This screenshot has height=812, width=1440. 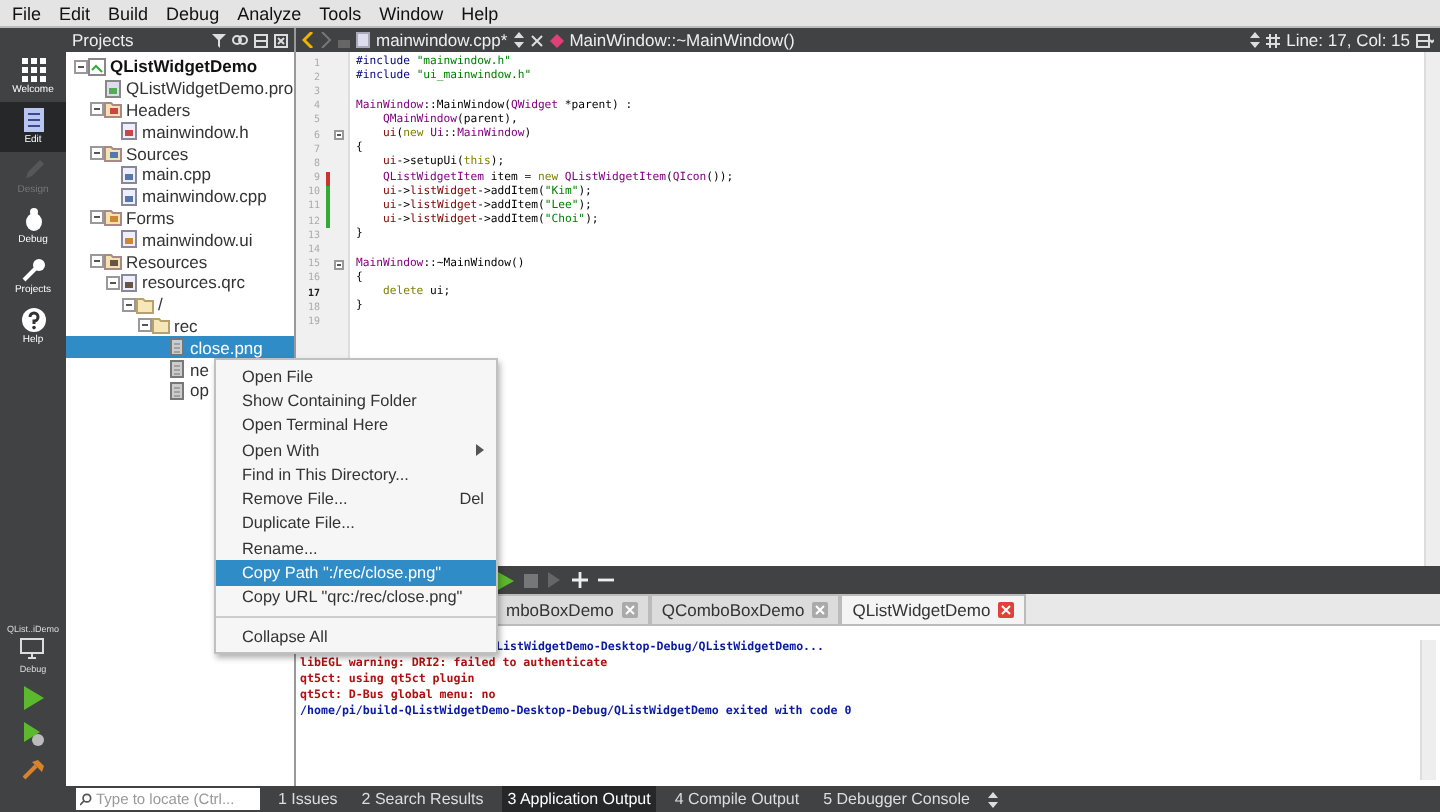 I want to click on output-tab: QListWidgetDemo, so click(x=933, y=609).